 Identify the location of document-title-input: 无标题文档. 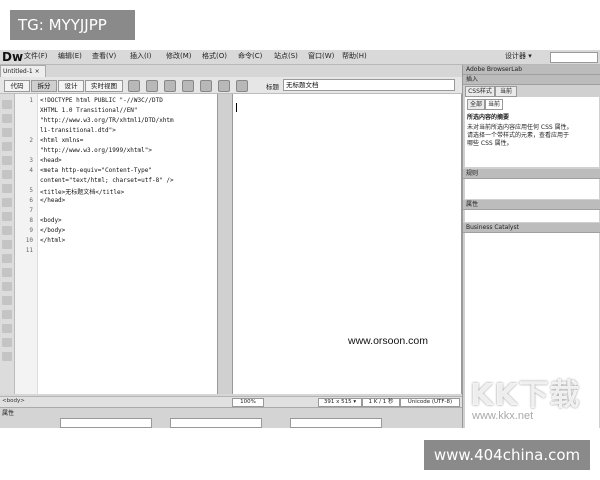
(369, 85).